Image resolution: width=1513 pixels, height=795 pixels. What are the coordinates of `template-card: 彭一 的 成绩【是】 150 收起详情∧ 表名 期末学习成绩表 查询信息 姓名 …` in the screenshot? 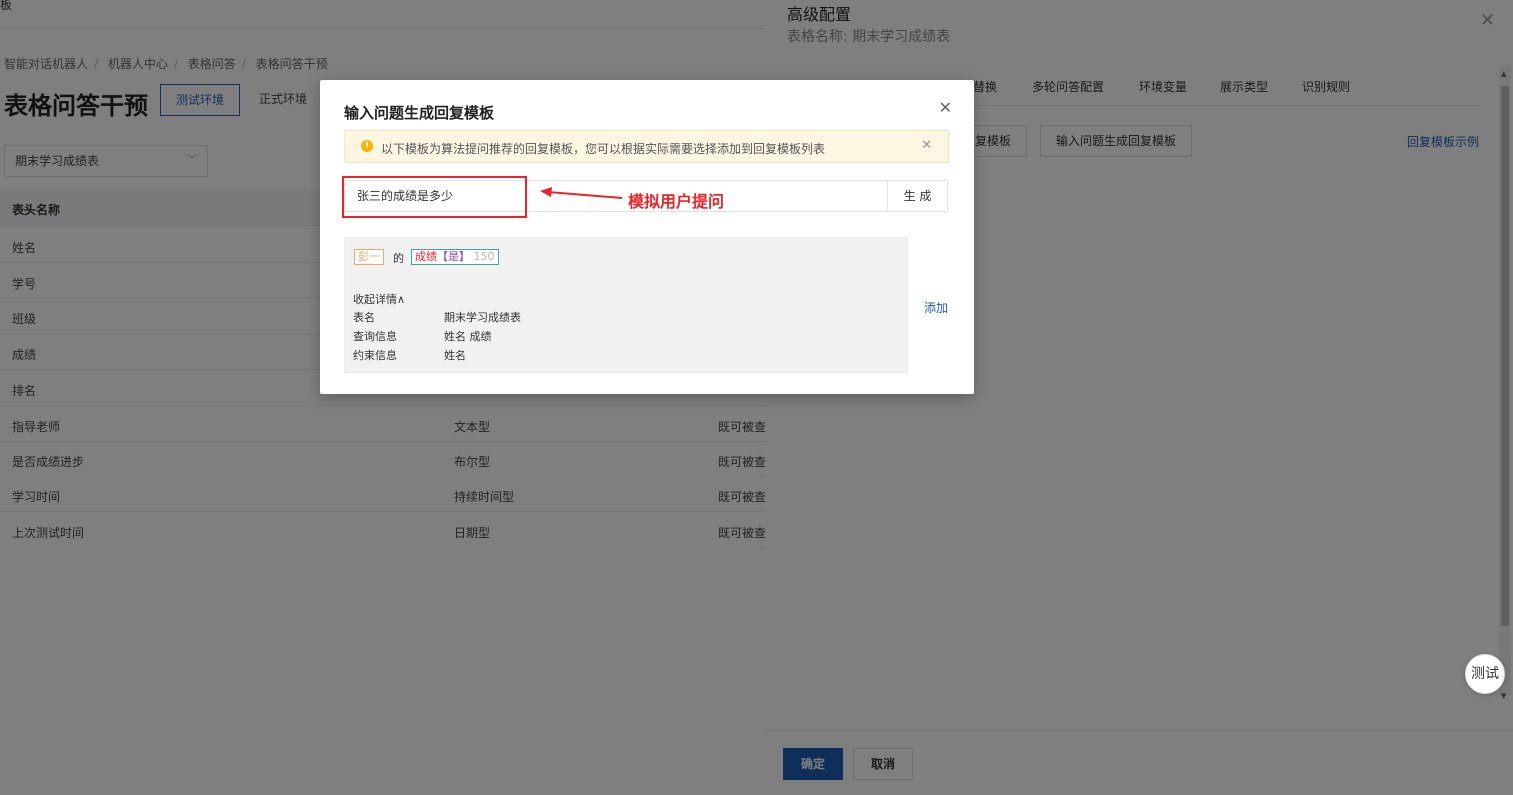 It's located at (626, 305).